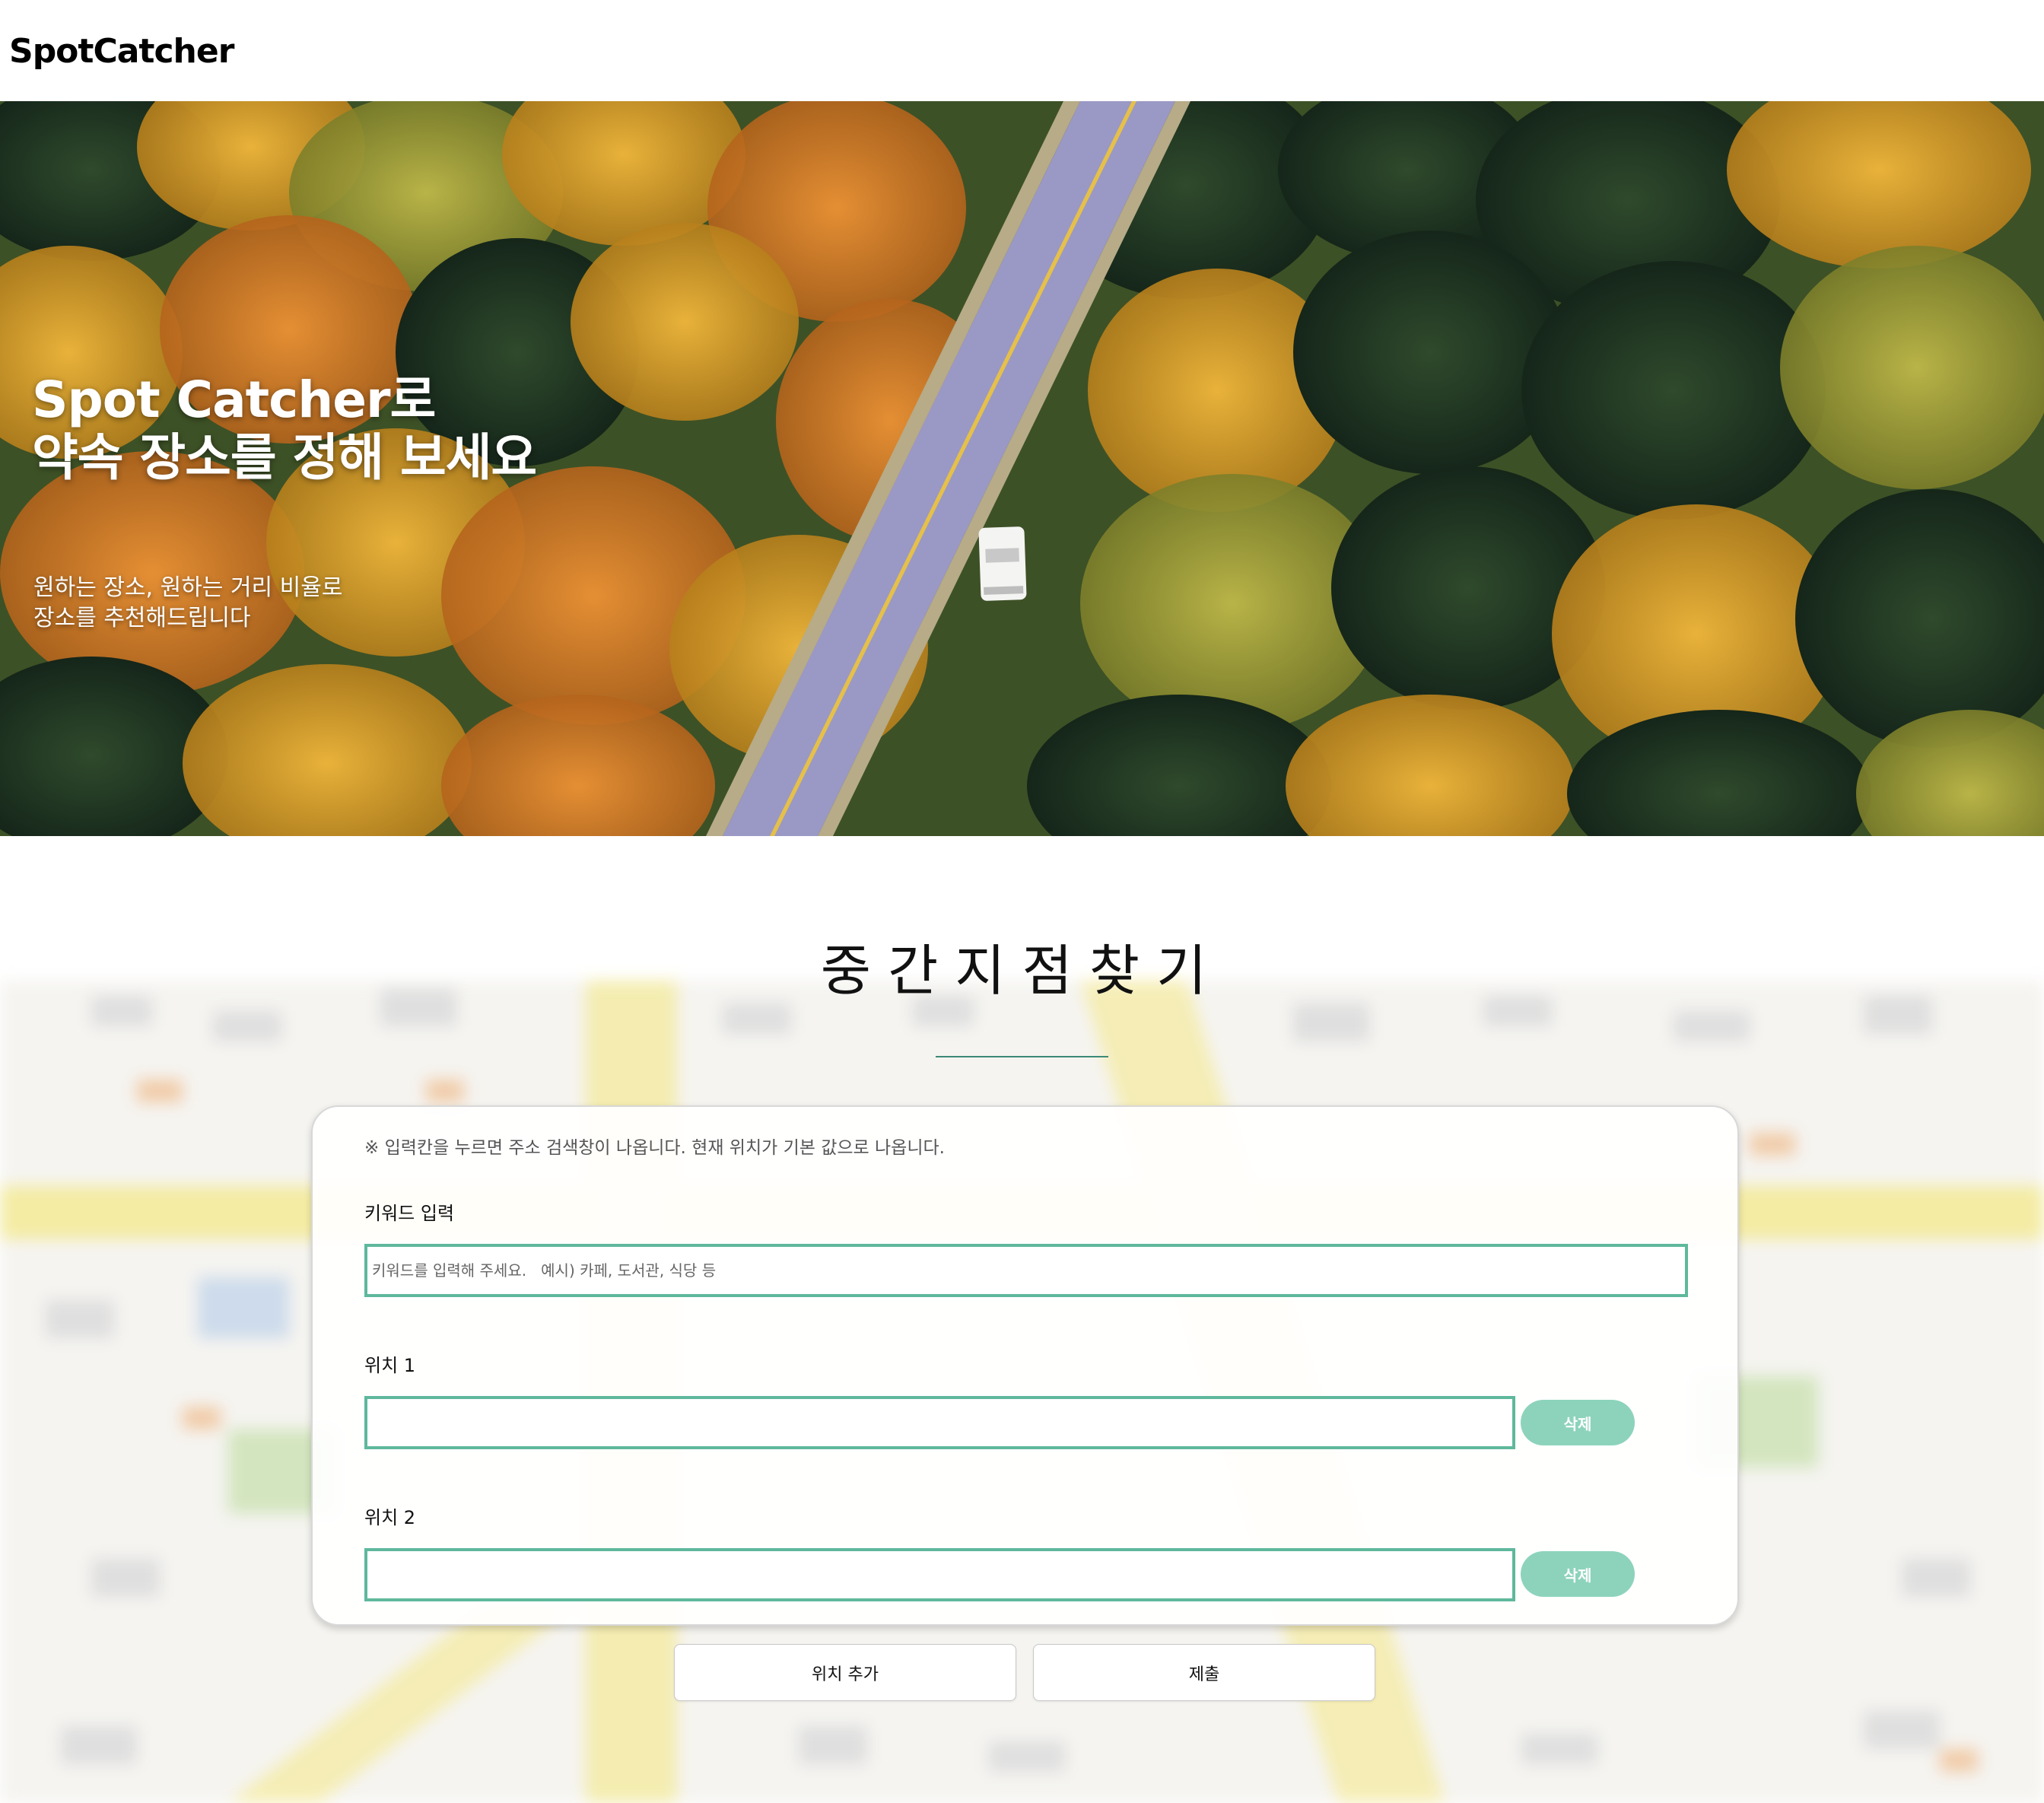 This screenshot has height=1803, width=2044. I want to click on keyword-label: 키워드 입력, so click(410, 1213).